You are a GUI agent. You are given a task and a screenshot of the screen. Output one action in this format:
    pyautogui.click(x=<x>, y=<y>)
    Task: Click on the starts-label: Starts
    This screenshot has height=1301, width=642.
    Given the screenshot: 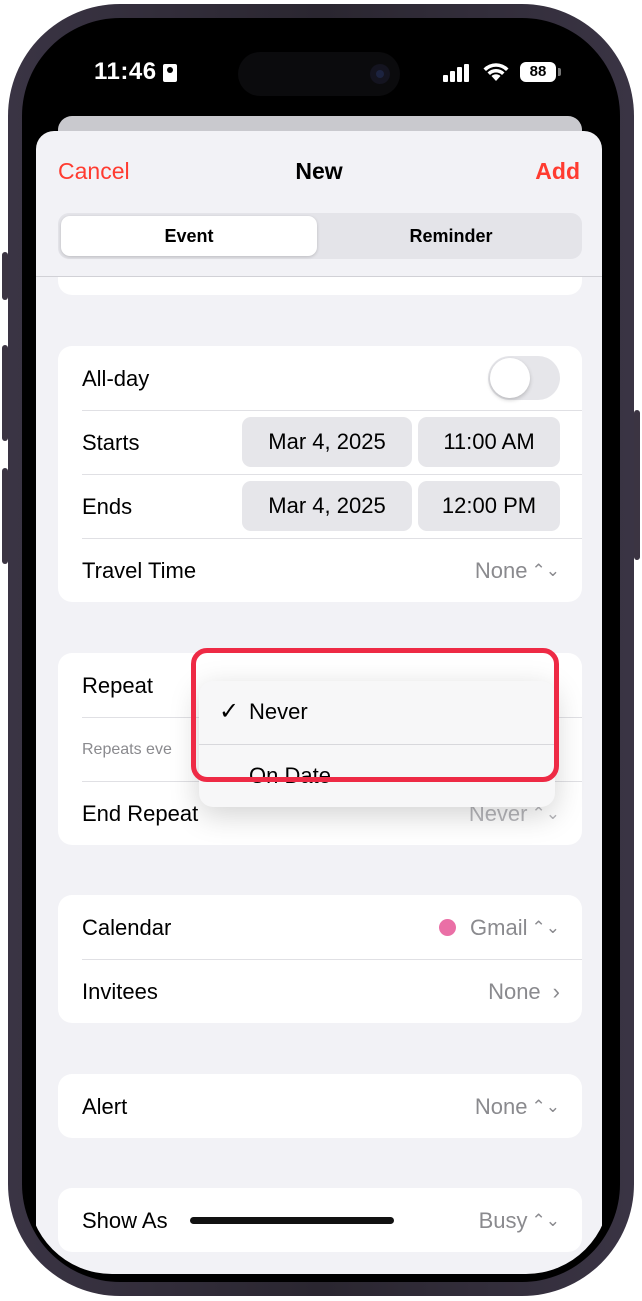 What is the action you would take?
    pyautogui.click(x=111, y=442)
    